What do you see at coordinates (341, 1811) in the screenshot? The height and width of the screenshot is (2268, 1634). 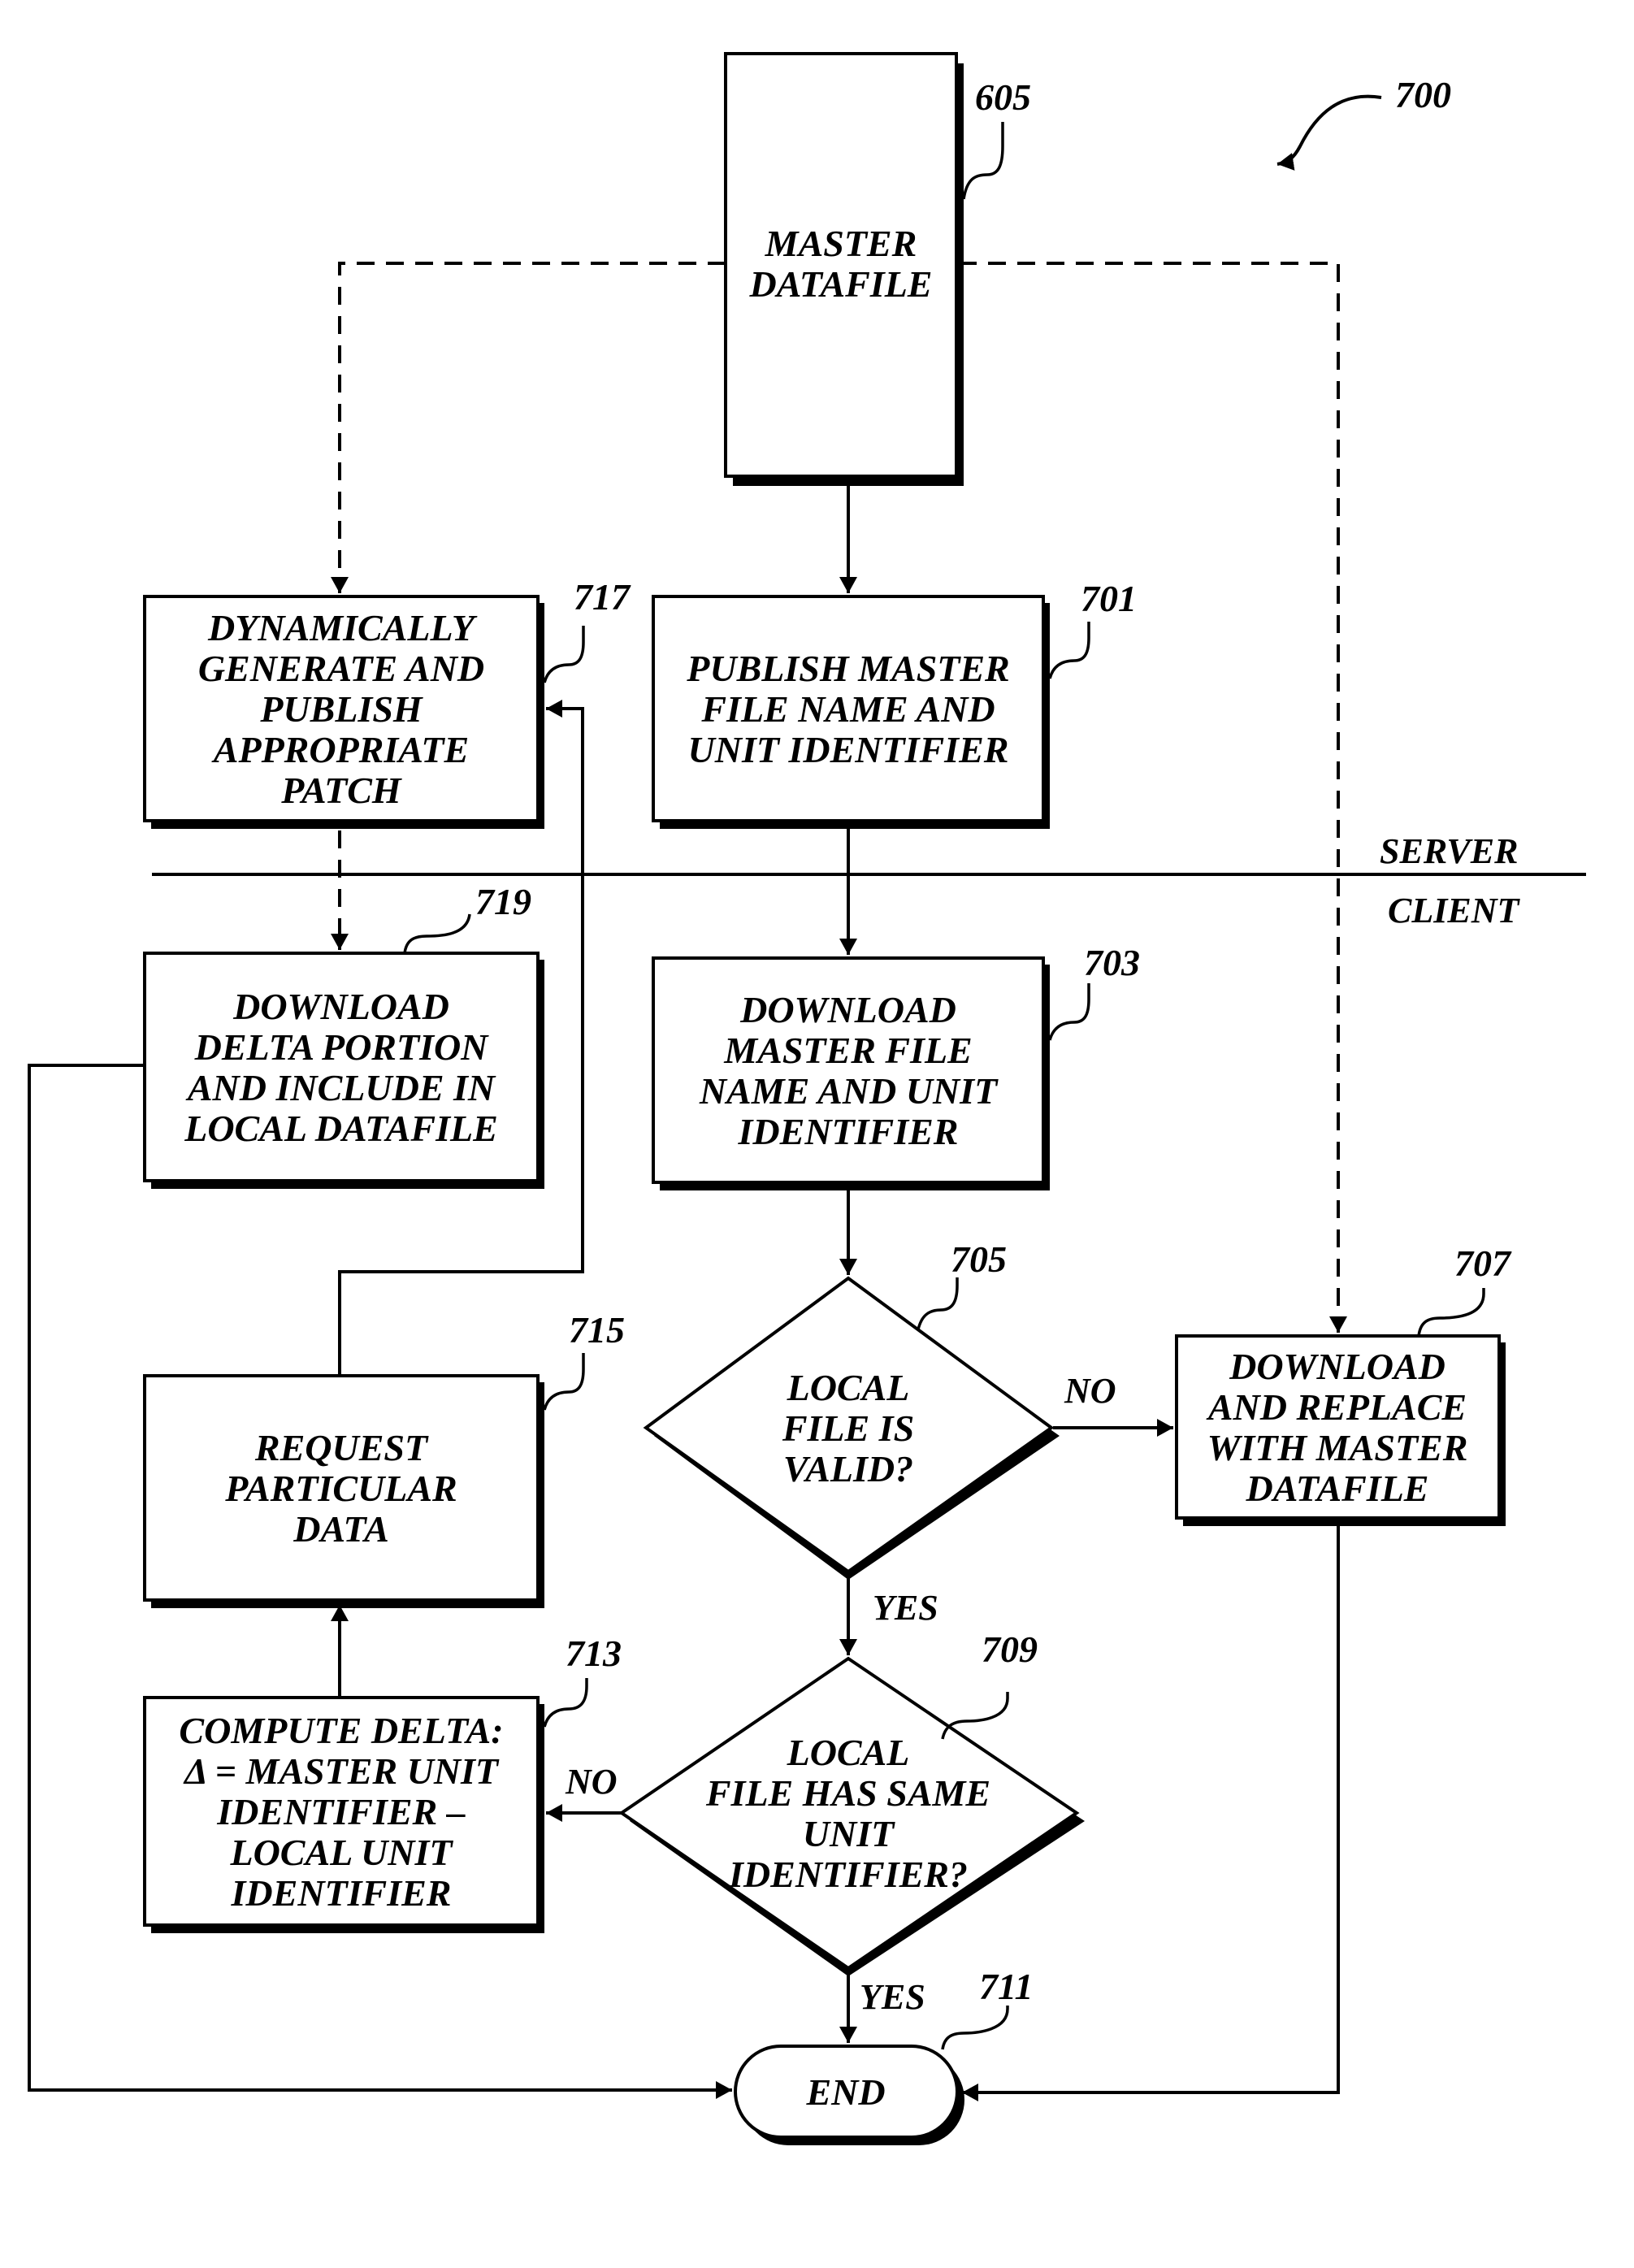 I see `node-text-line: IDENTIFIER –` at bounding box center [341, 1811].